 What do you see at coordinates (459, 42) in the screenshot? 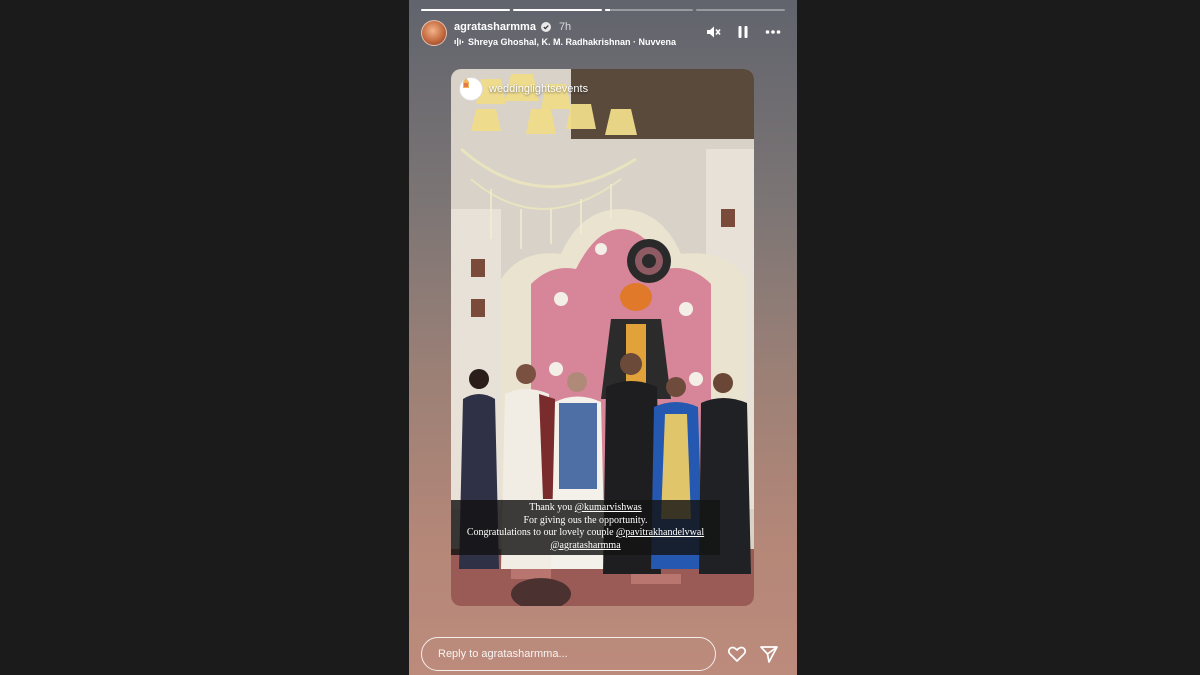
I see `music-bars-icon` at bounding box center [459, 42].